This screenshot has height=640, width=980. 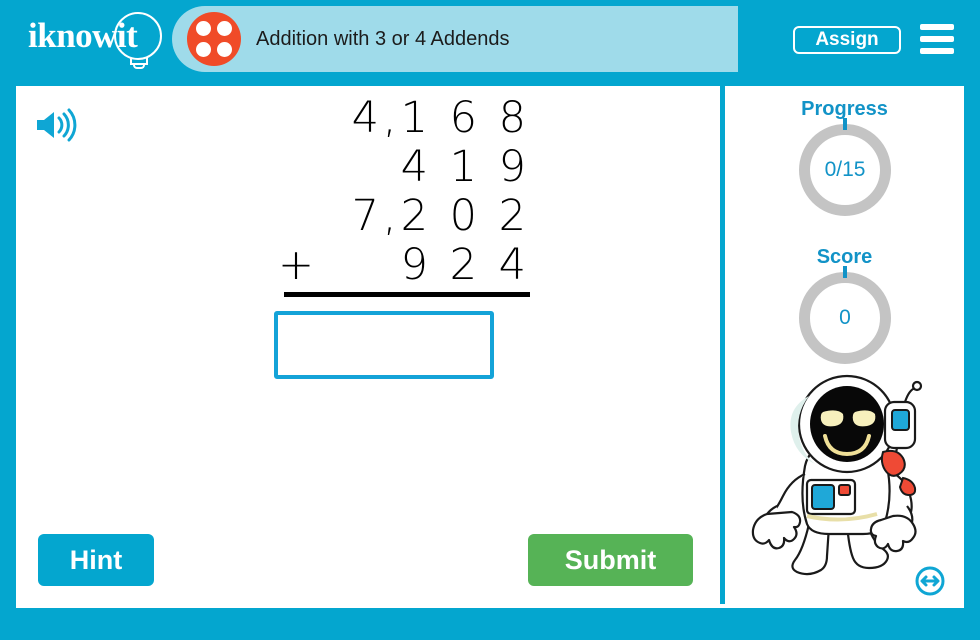 I want to click on answer-input, so click(x=384, y=345).